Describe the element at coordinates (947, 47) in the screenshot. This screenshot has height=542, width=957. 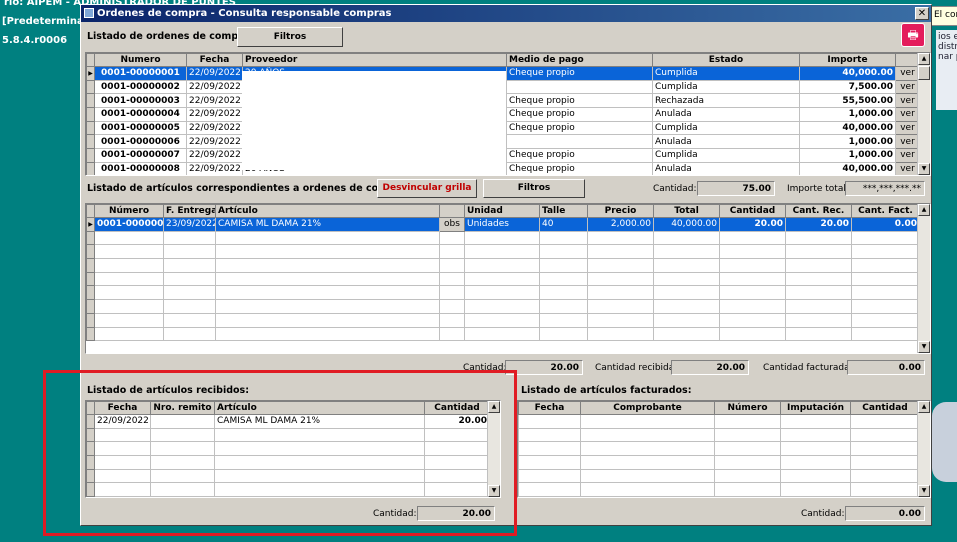
I see `background-pane-text: ios en distri nar p` at that location.